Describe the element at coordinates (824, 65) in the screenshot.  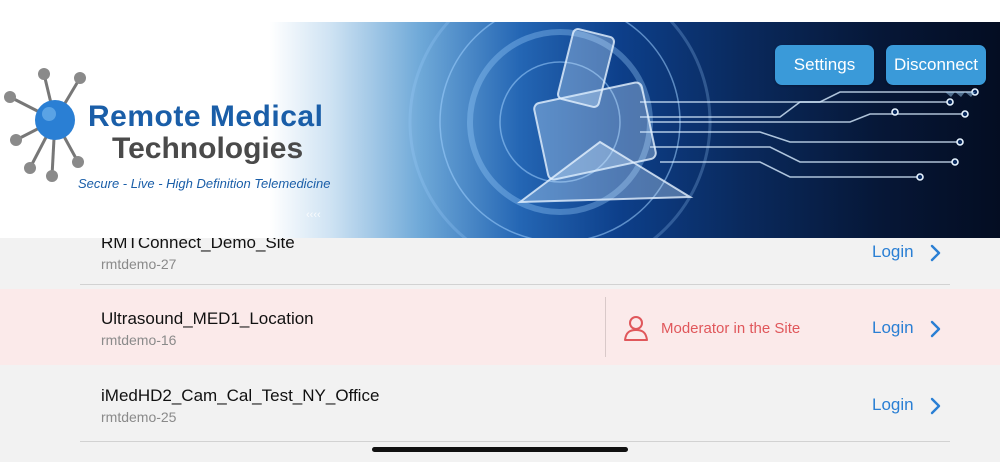
I see `settings-button: Settings` at that location.